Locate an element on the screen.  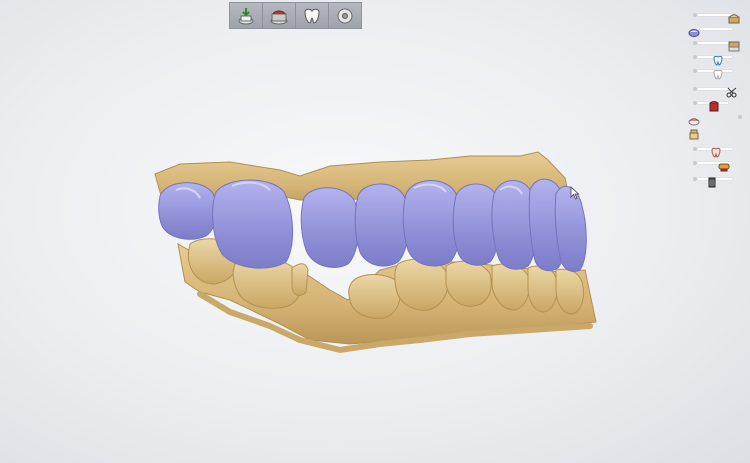
scan-download-icon is located at coordinates (246, 15).